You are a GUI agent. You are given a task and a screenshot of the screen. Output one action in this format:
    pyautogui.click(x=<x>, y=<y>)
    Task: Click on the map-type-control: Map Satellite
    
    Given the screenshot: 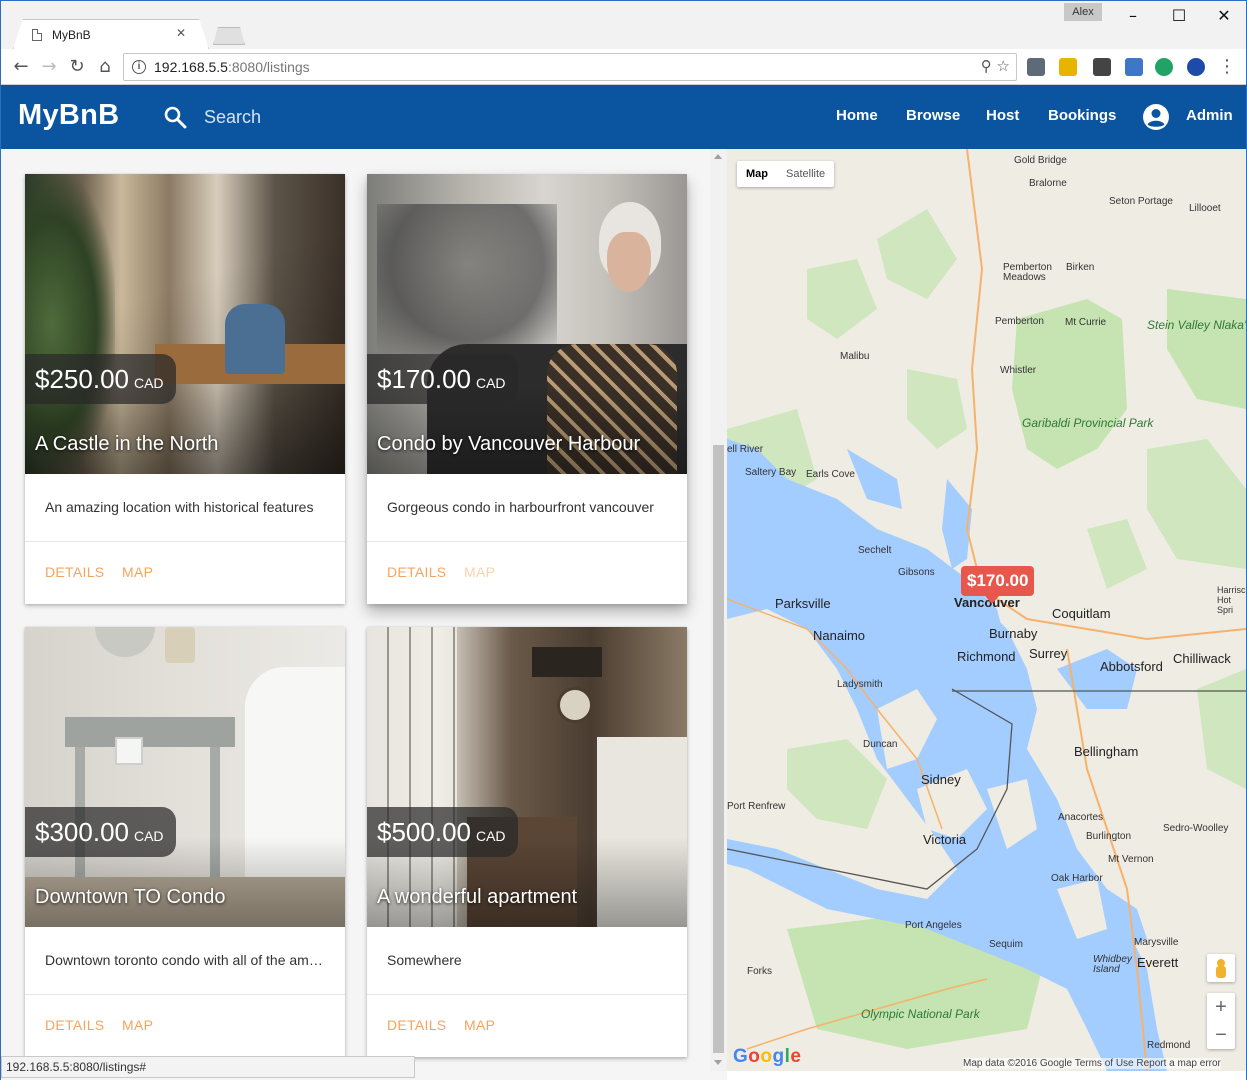 What is the action you would take?
    pyautogui.click(x=786, y=174)
    